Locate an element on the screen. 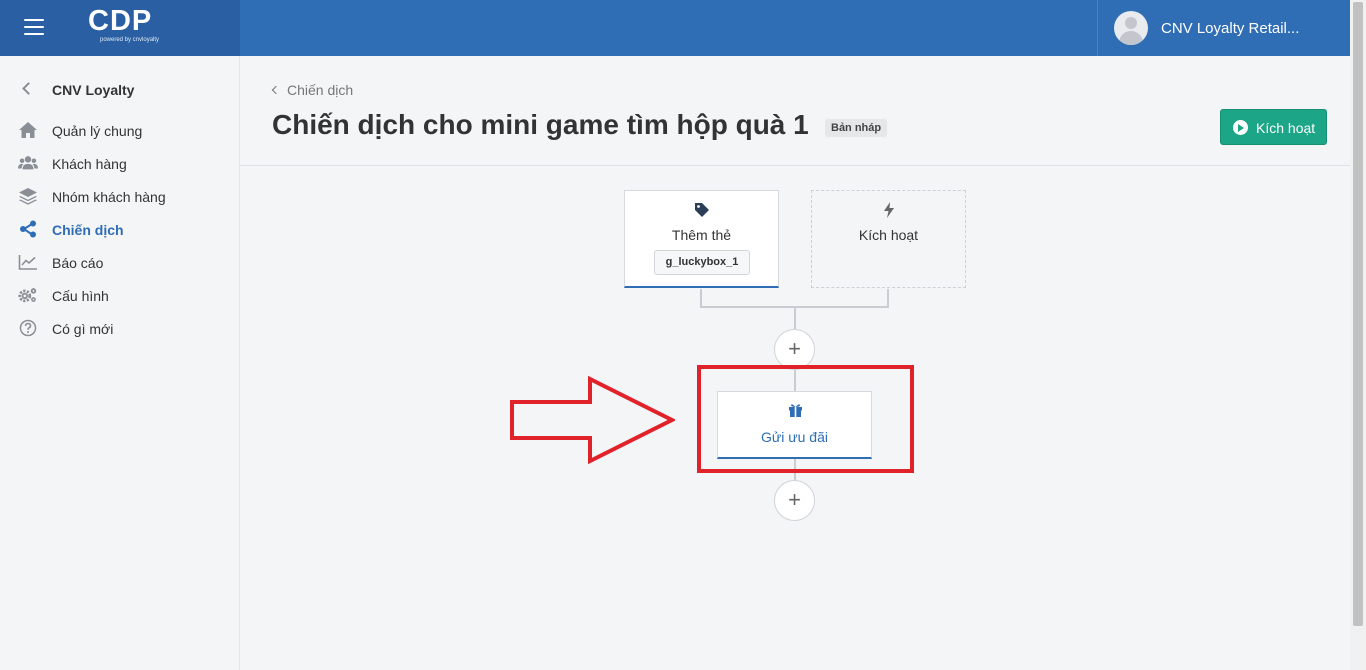  user-avatar-icon is located at coordinates (1131, 28).